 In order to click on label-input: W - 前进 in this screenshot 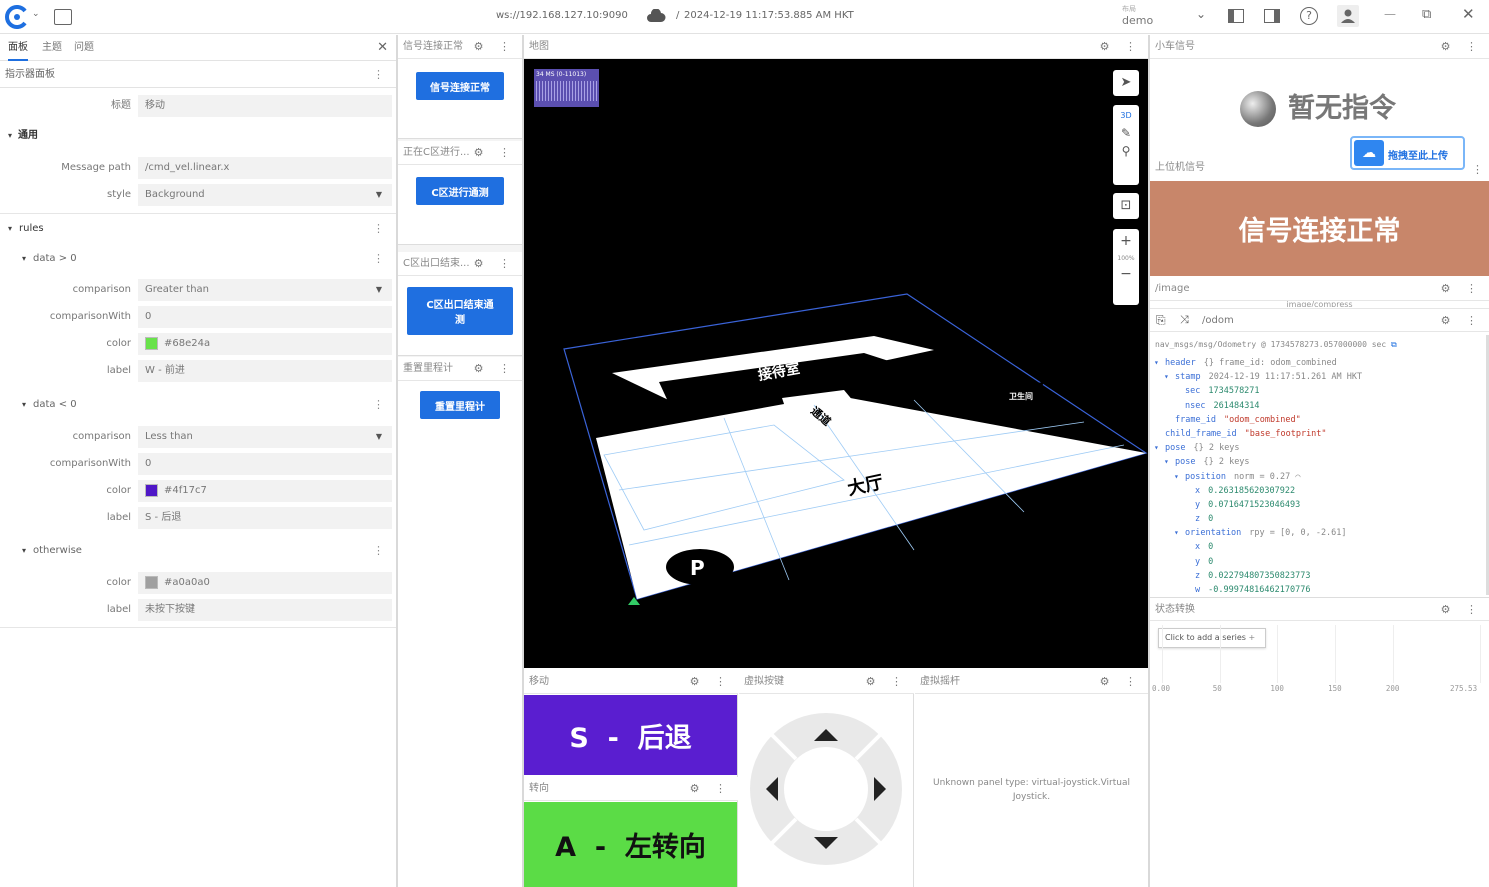, I will do `click(265, 371)`.